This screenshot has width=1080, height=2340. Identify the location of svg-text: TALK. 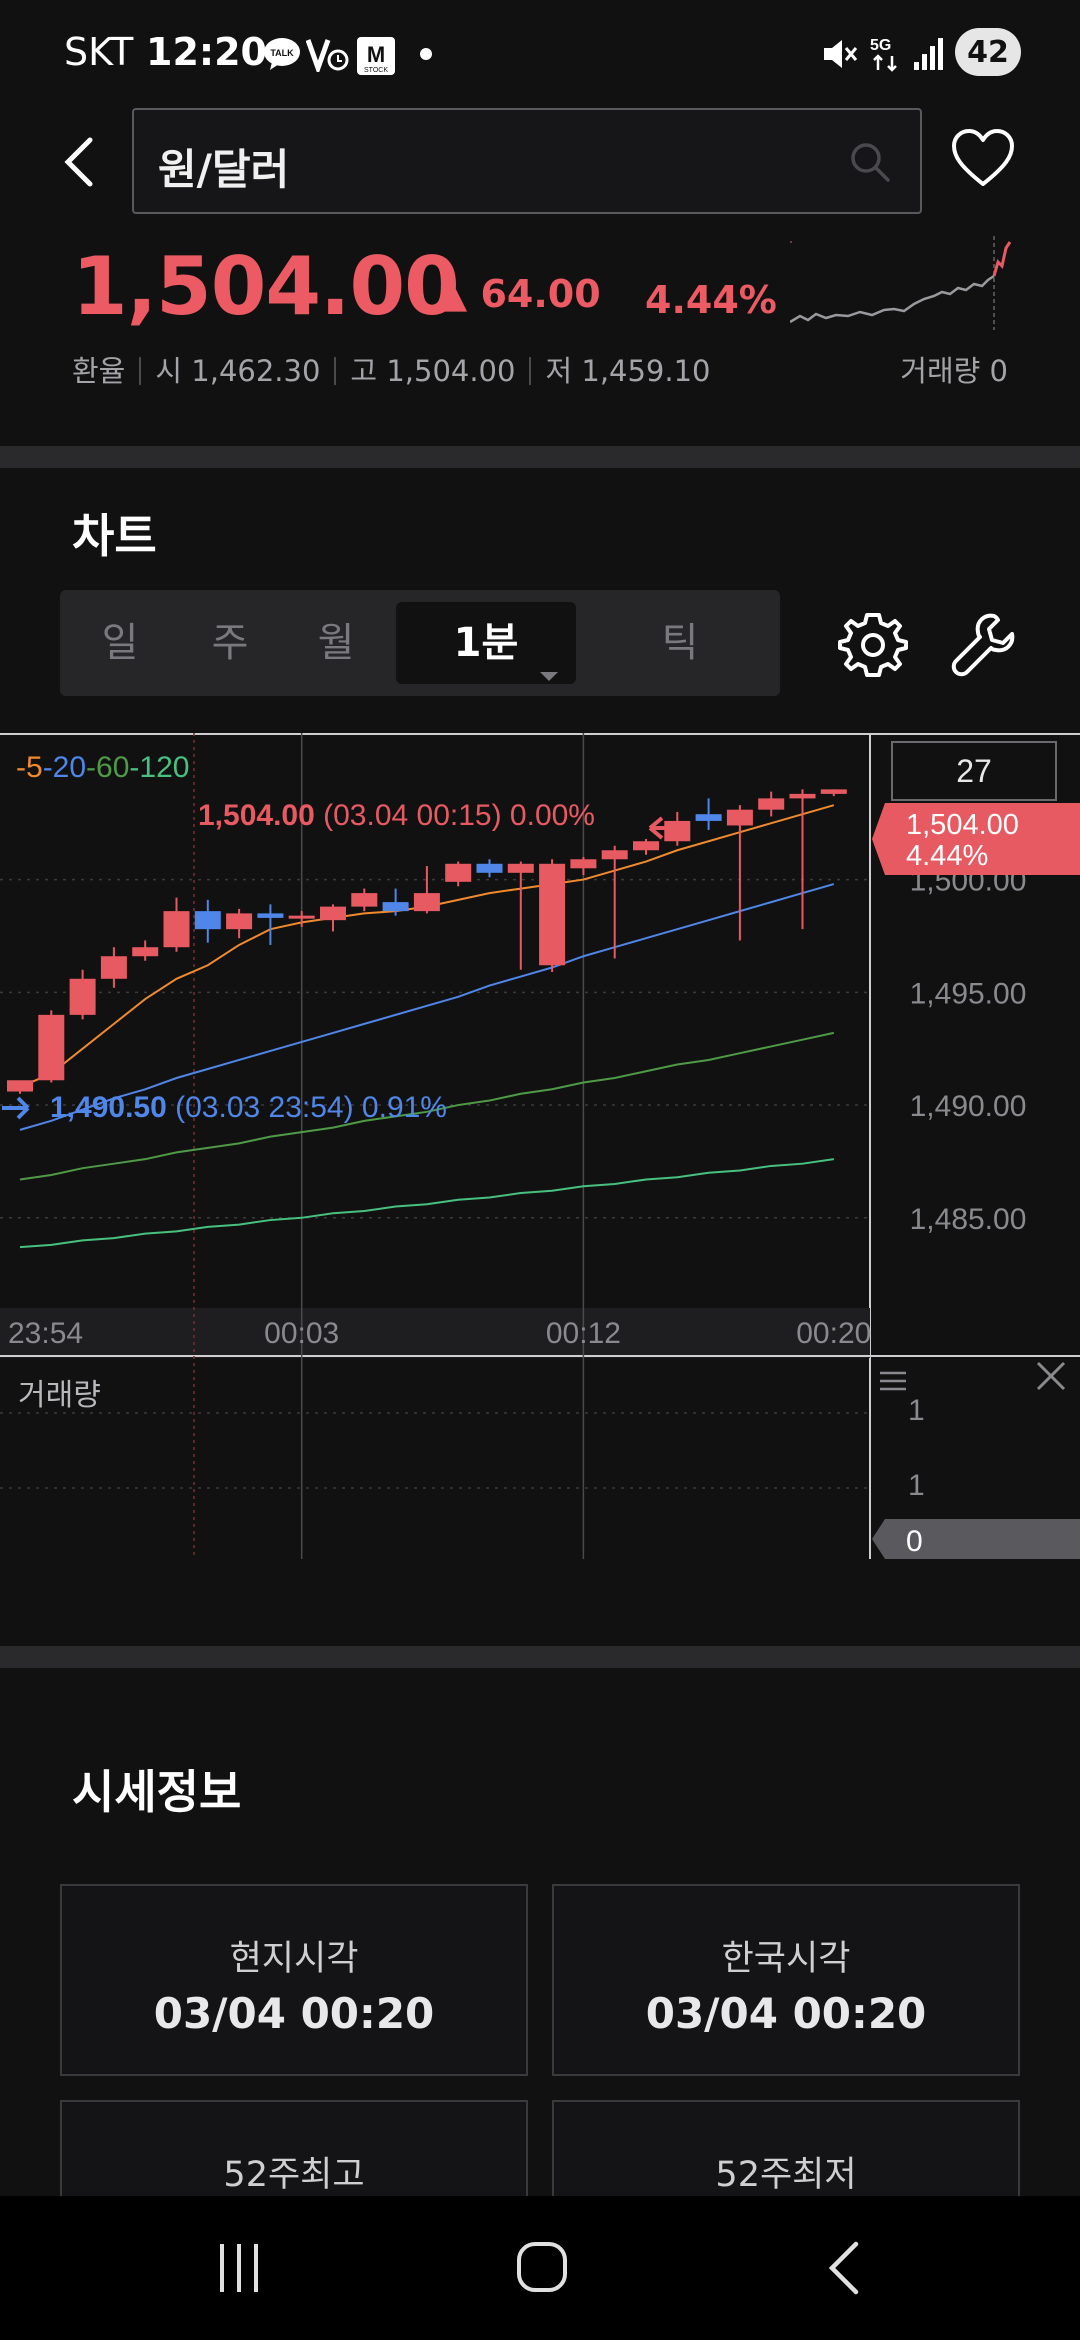
(282, 53).